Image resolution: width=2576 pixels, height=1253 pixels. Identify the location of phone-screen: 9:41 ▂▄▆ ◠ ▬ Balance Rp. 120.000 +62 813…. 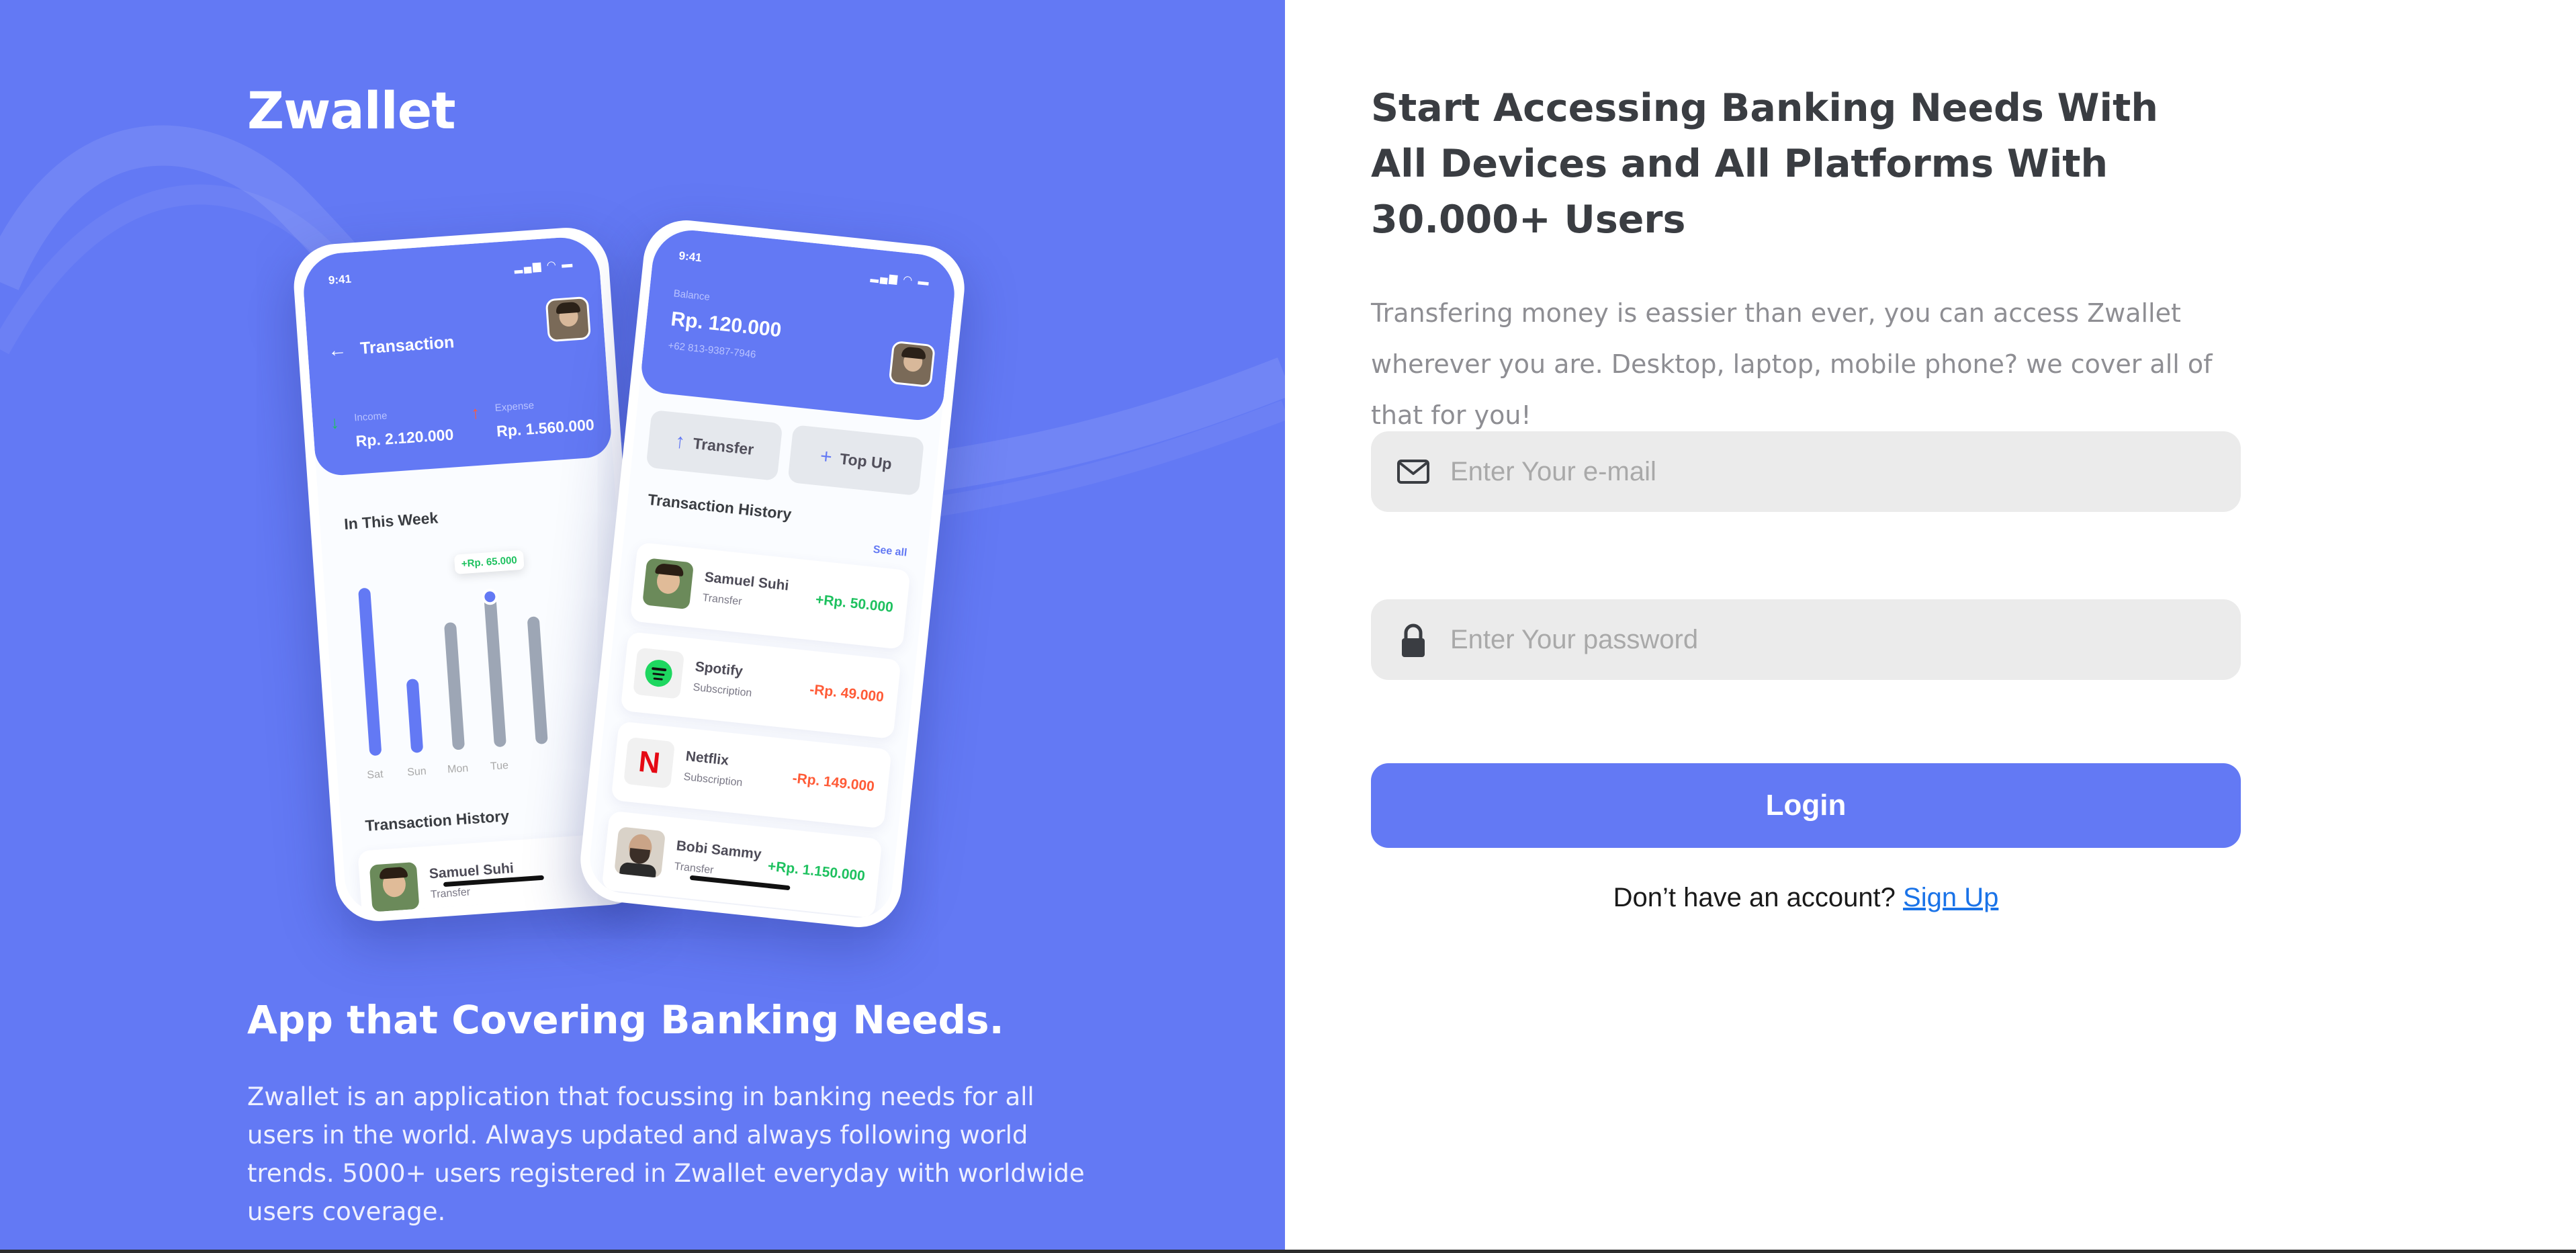
(773, 573).